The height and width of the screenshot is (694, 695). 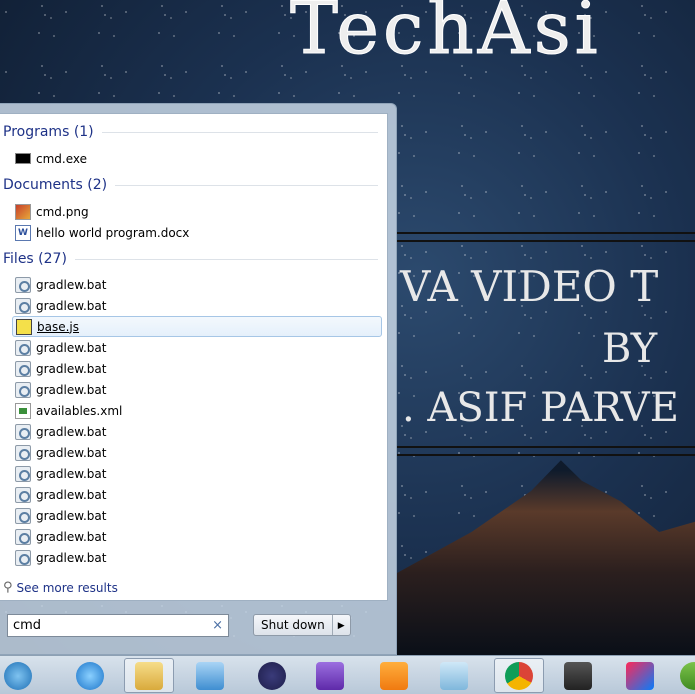 What do you see at coordinates (8, 587) in the screenshot?
I see `search-icon: ⚲` at bounding box center [8, 587].